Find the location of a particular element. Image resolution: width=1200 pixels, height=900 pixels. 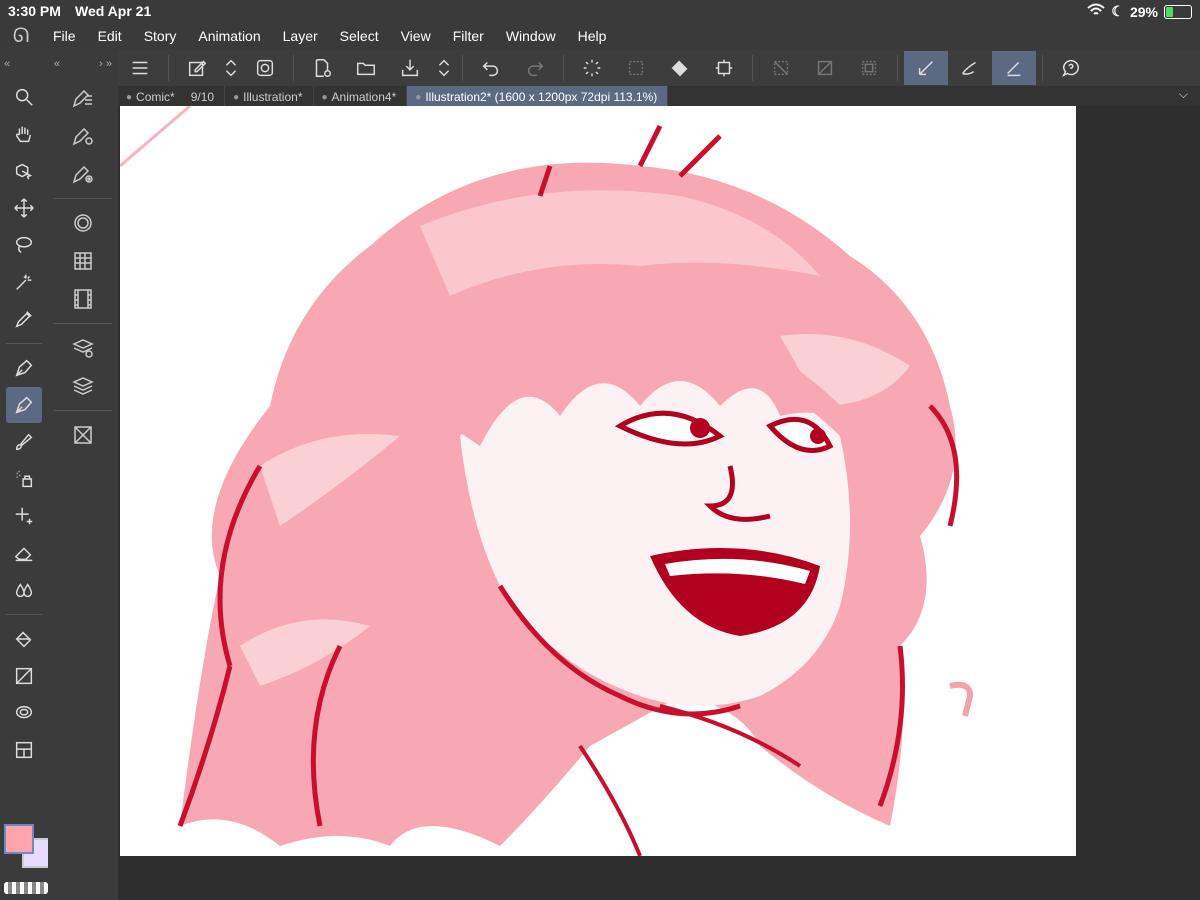

color-set is located at coordinates (83, 261).